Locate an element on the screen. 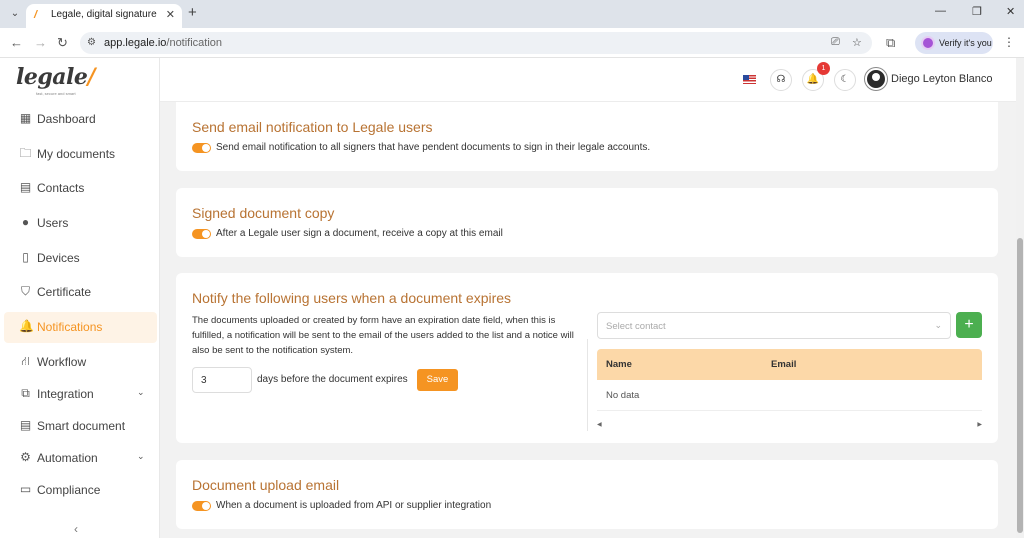 The image size is (1024, 538). sidebar-item-contacts: ▤ Contacts is located at coordinates (80, 188).